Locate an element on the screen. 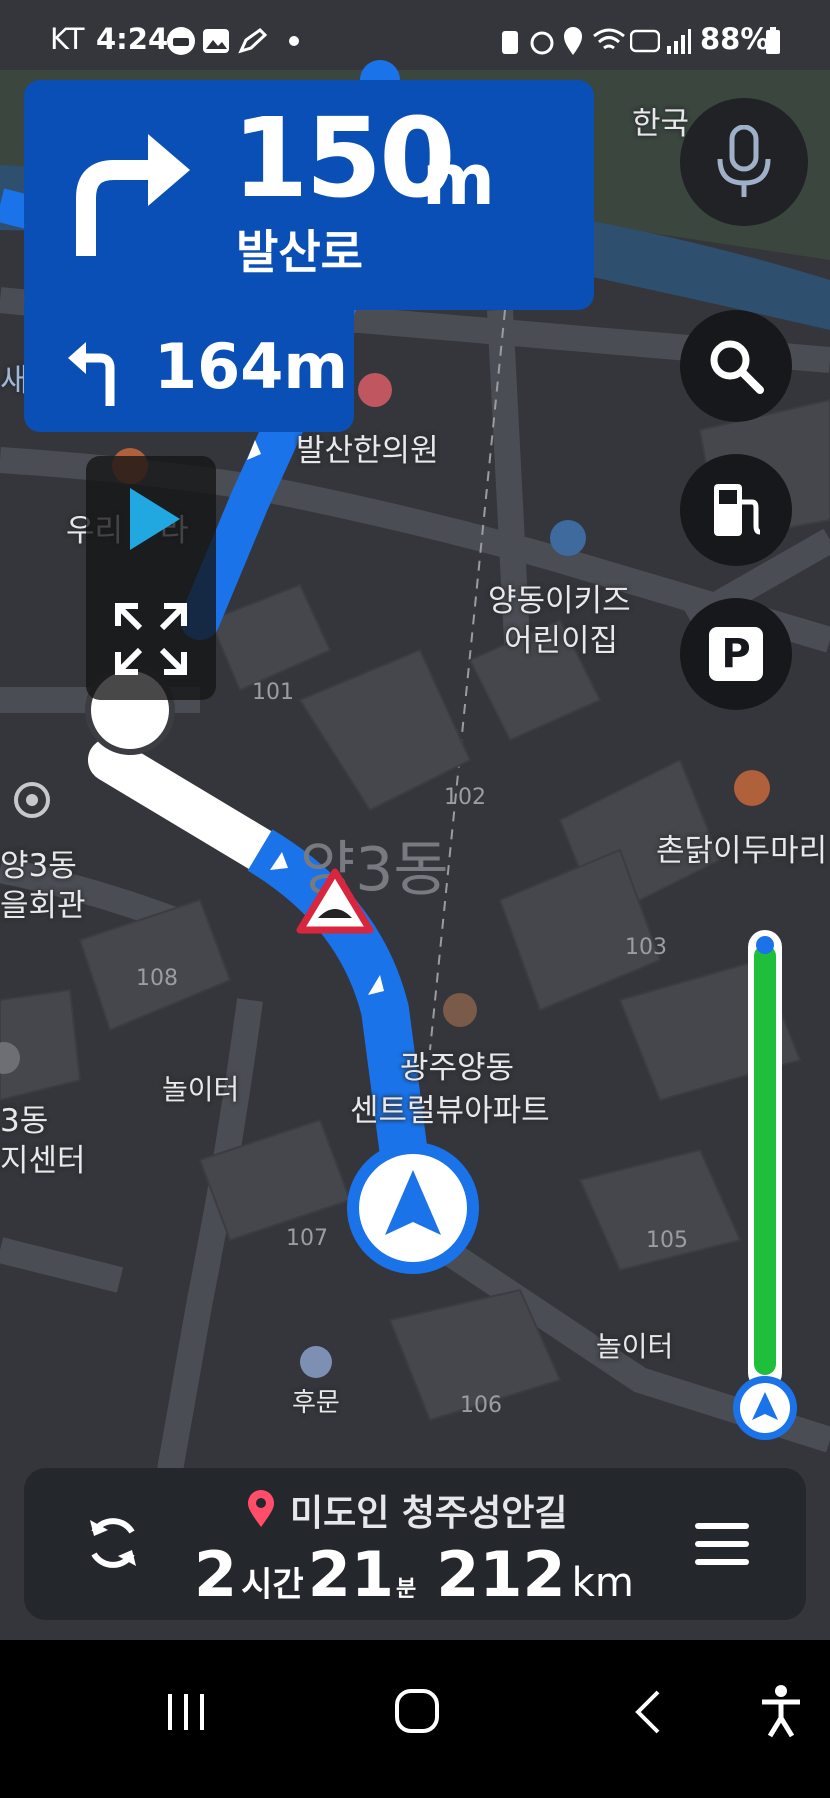  gas-station-button is located at coordinates (736, 510).